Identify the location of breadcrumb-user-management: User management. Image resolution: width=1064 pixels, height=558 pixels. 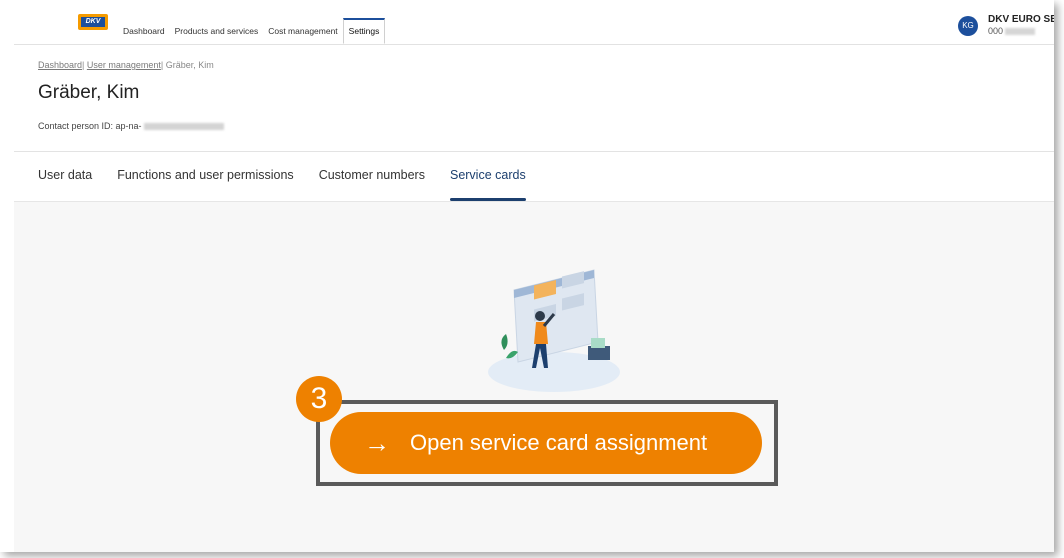
(124, 65).